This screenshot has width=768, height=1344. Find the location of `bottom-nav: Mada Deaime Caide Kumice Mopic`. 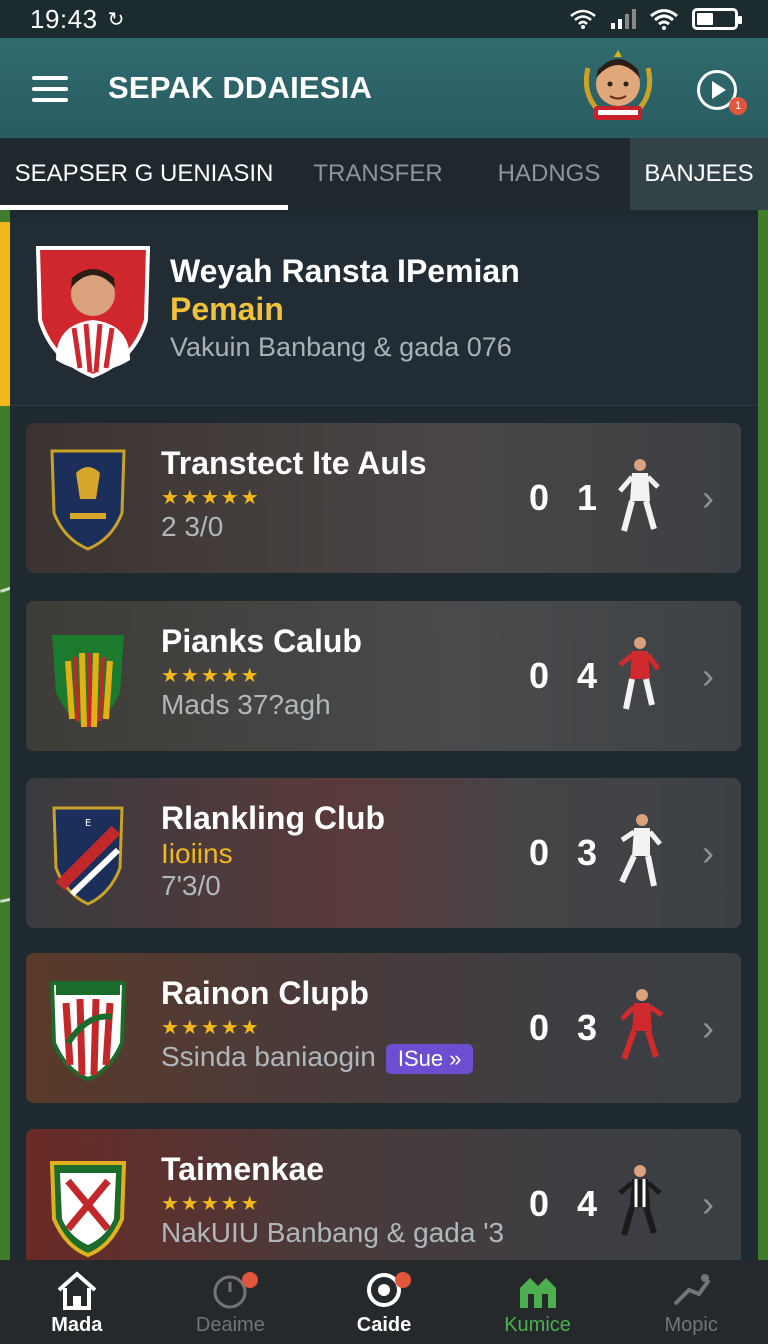

bottom-nav: Mada Deaime Caide Kumice Mopic is located at coordinates (384, 1302).